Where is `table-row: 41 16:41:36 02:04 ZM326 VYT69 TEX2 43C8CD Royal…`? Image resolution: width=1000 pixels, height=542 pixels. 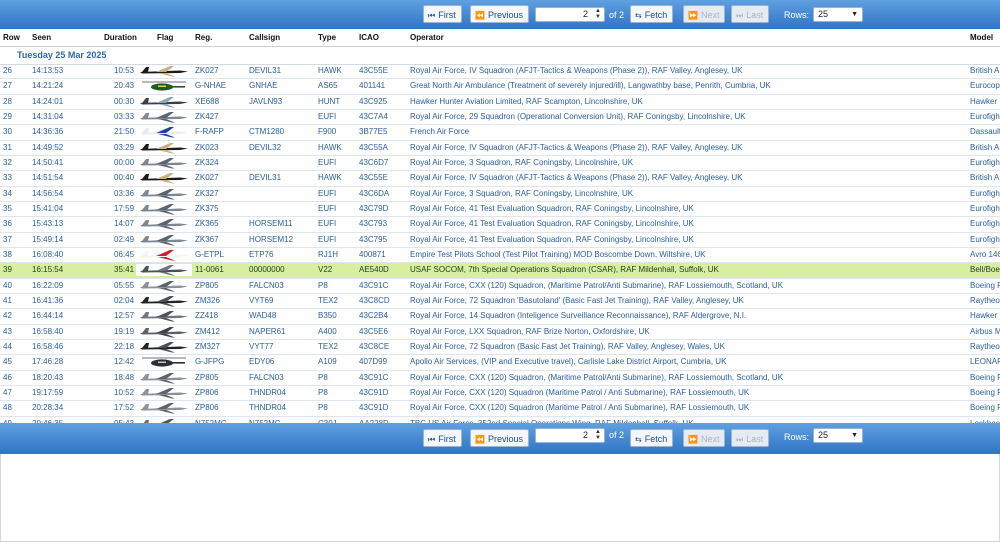
table-row: 41 16:41:36 02:04 ZM326 VYT69 TEX2 43C8CD Royal… is located at coordinates (500, 302).